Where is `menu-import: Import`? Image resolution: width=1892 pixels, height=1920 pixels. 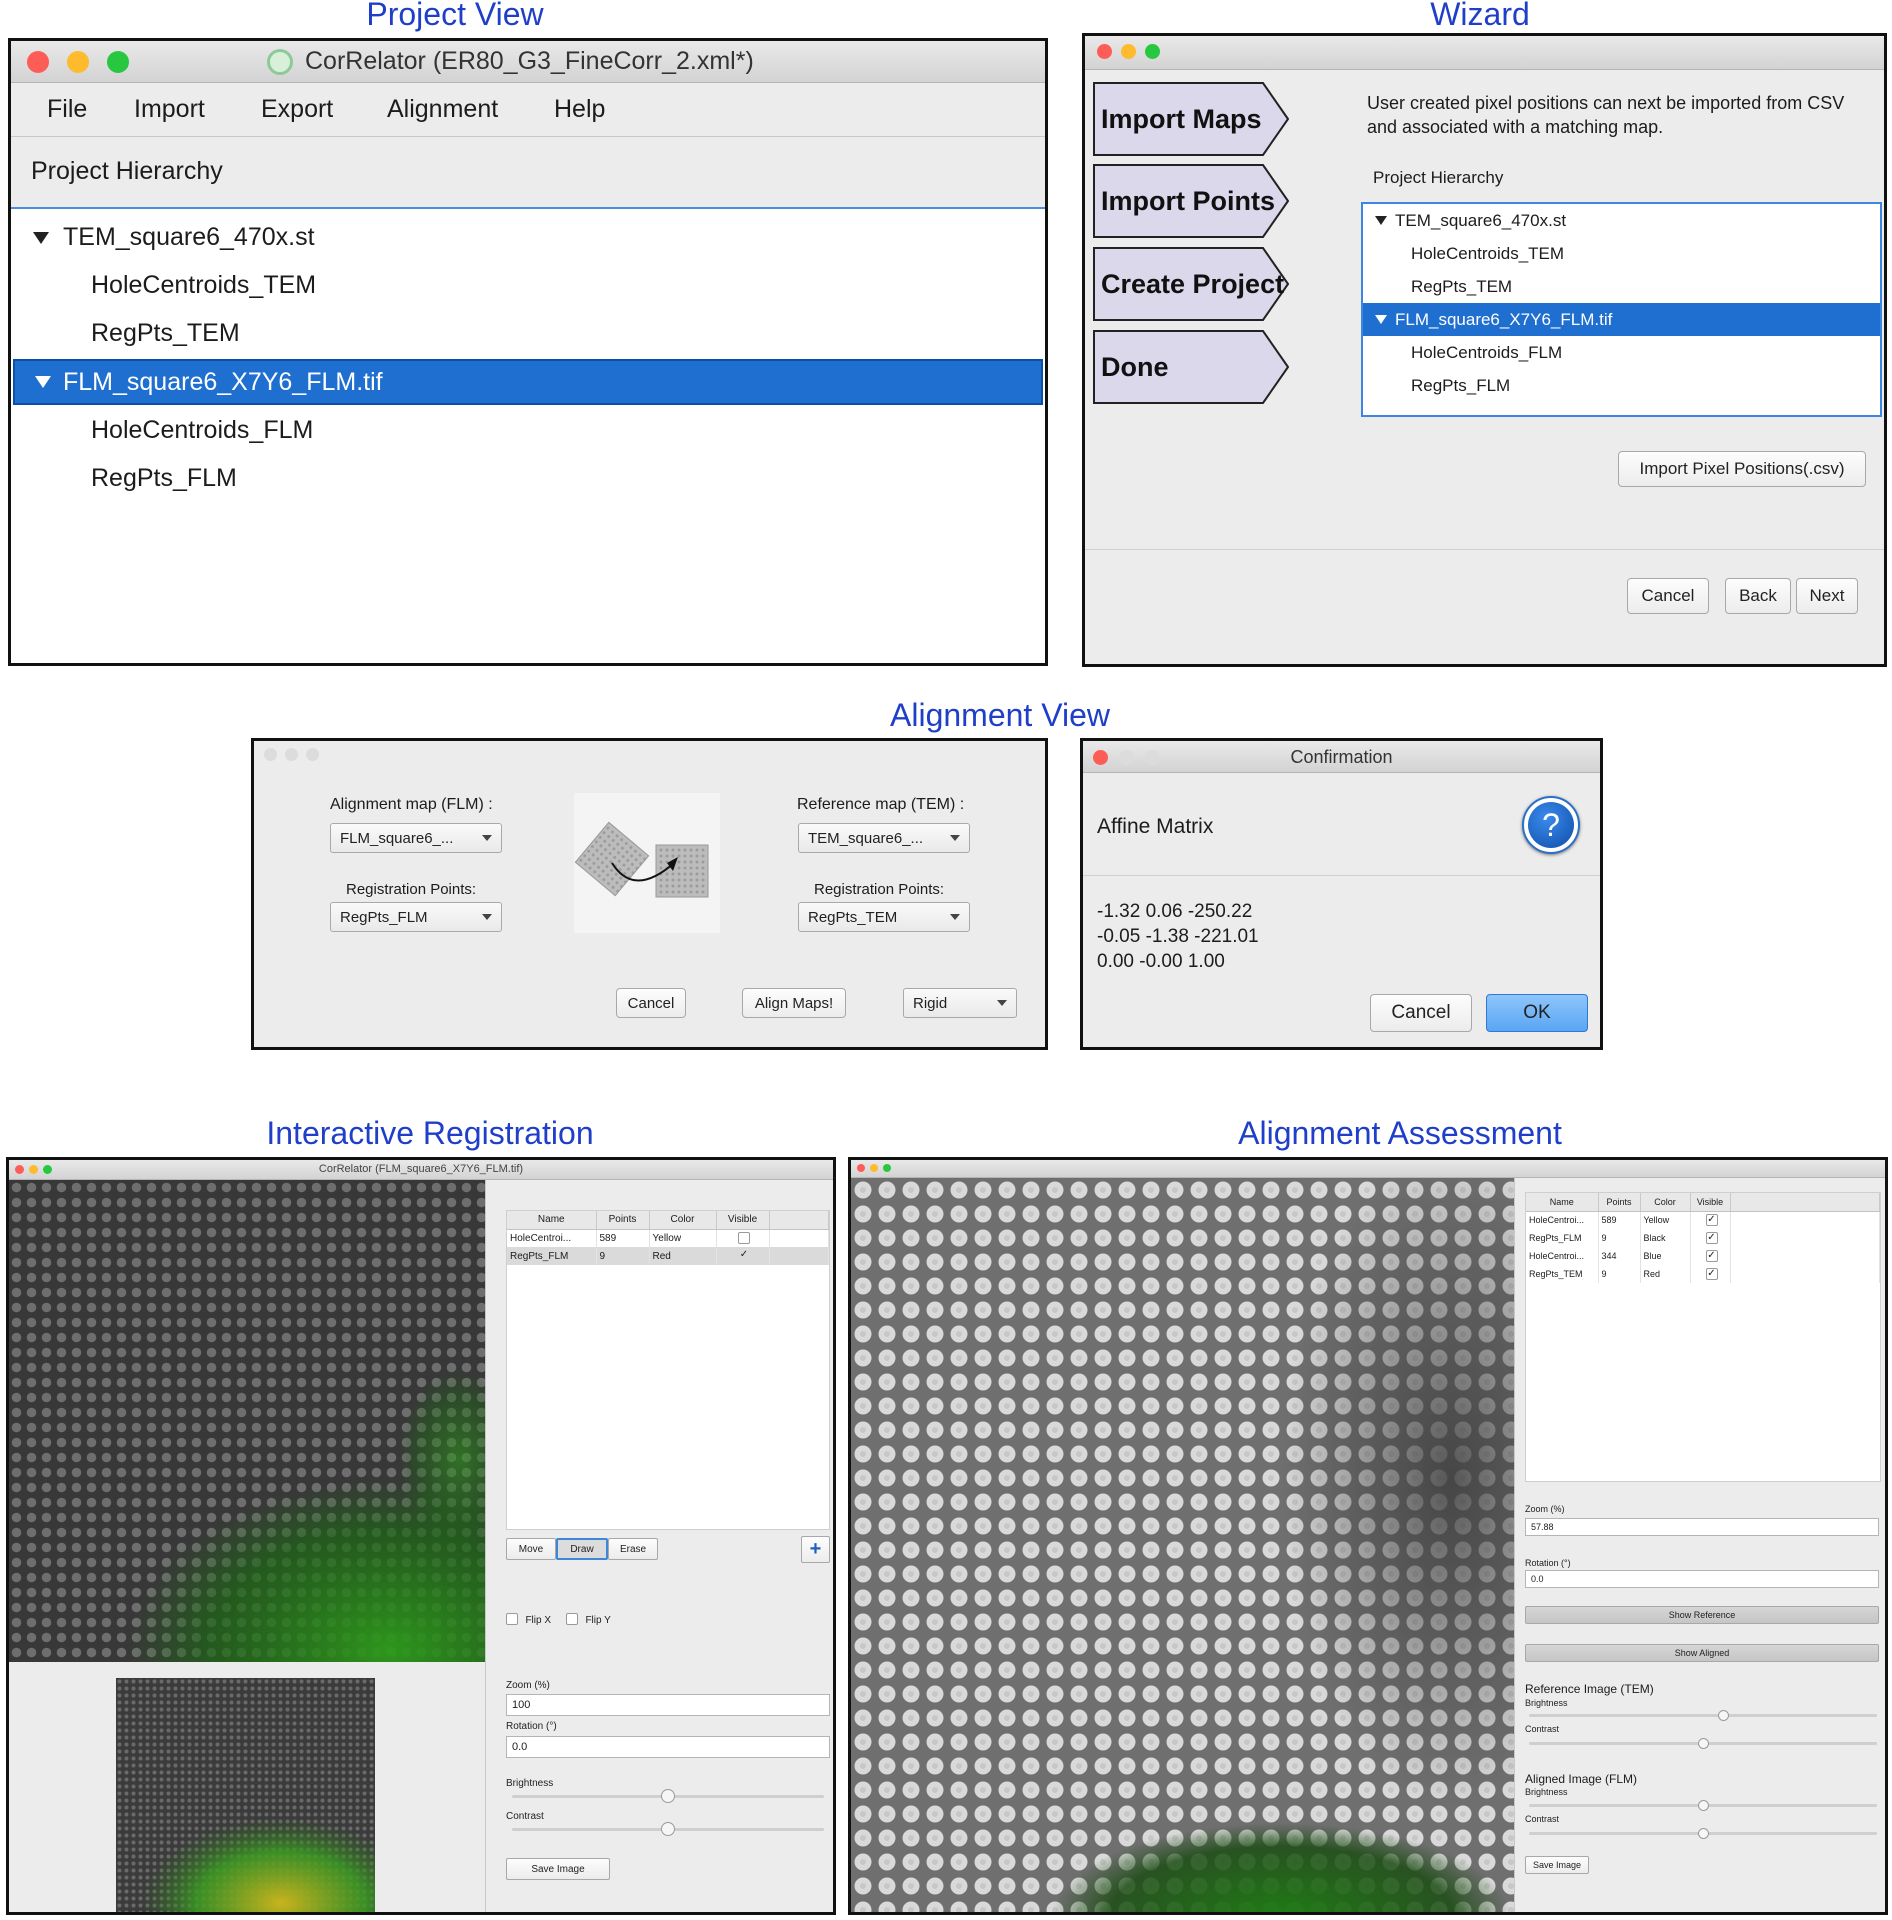 menu-import: Import is located at coordinates (169, 109).